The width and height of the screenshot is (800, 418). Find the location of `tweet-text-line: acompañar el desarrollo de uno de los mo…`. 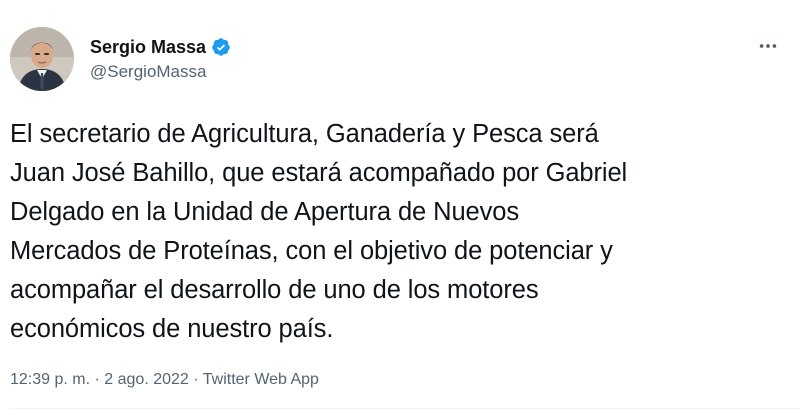

tweet-text-line: acompañar el desarrollo de uno de los mo… is located at coordinates (274, 290).